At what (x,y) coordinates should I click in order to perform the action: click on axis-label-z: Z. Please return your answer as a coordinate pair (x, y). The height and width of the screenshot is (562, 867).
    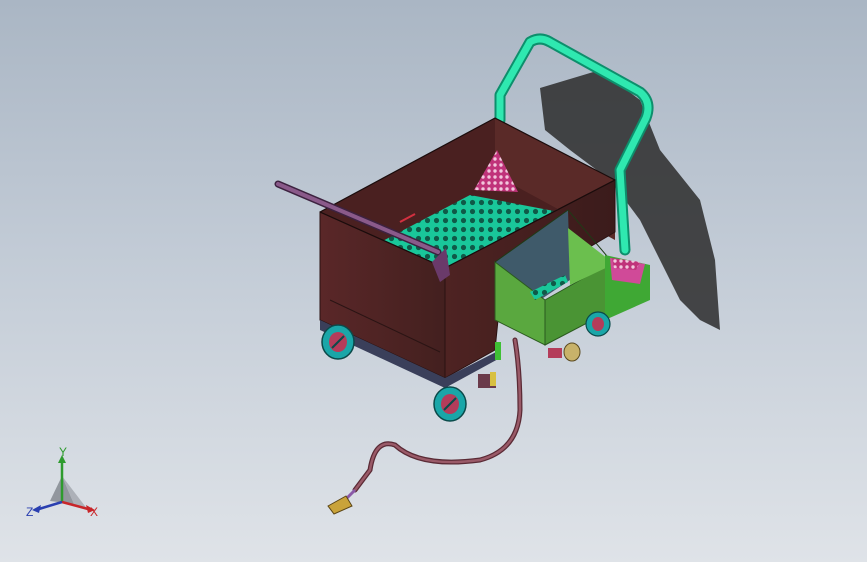
    Looking at the image, I should click on (30, 512).